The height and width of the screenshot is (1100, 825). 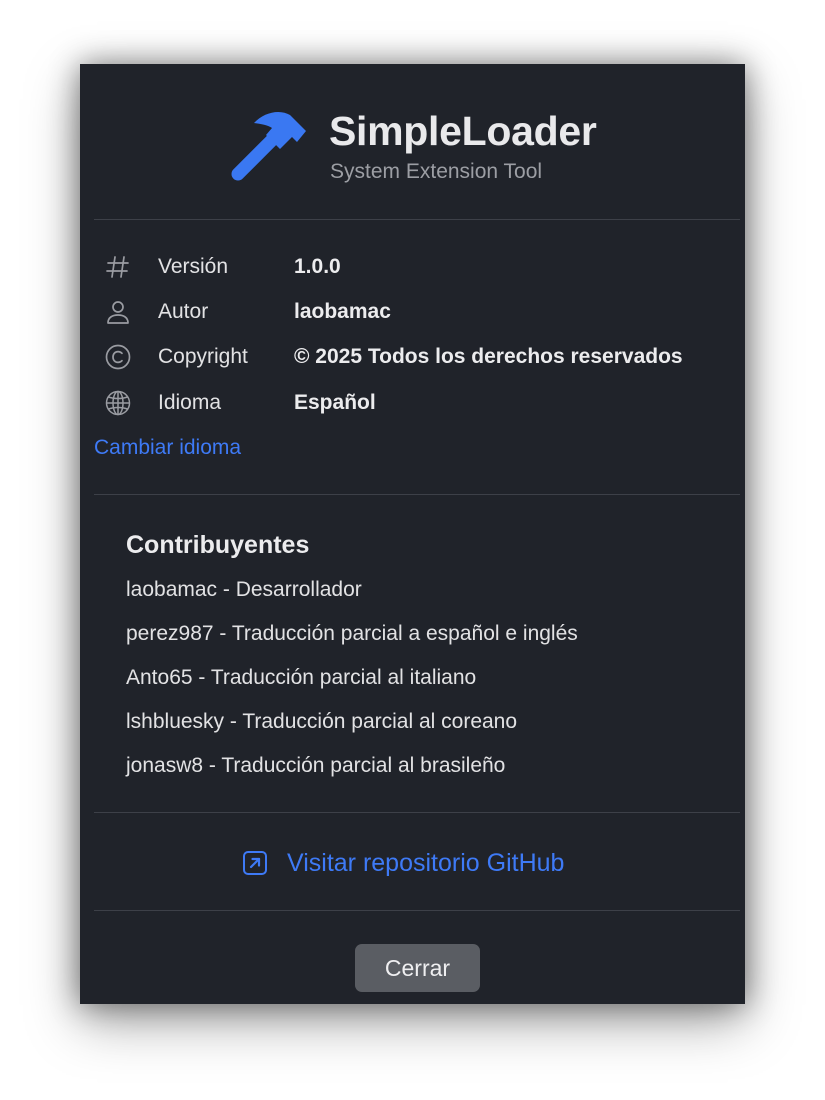 I want to click on info-label: Versión, so click(x=193, y=266).